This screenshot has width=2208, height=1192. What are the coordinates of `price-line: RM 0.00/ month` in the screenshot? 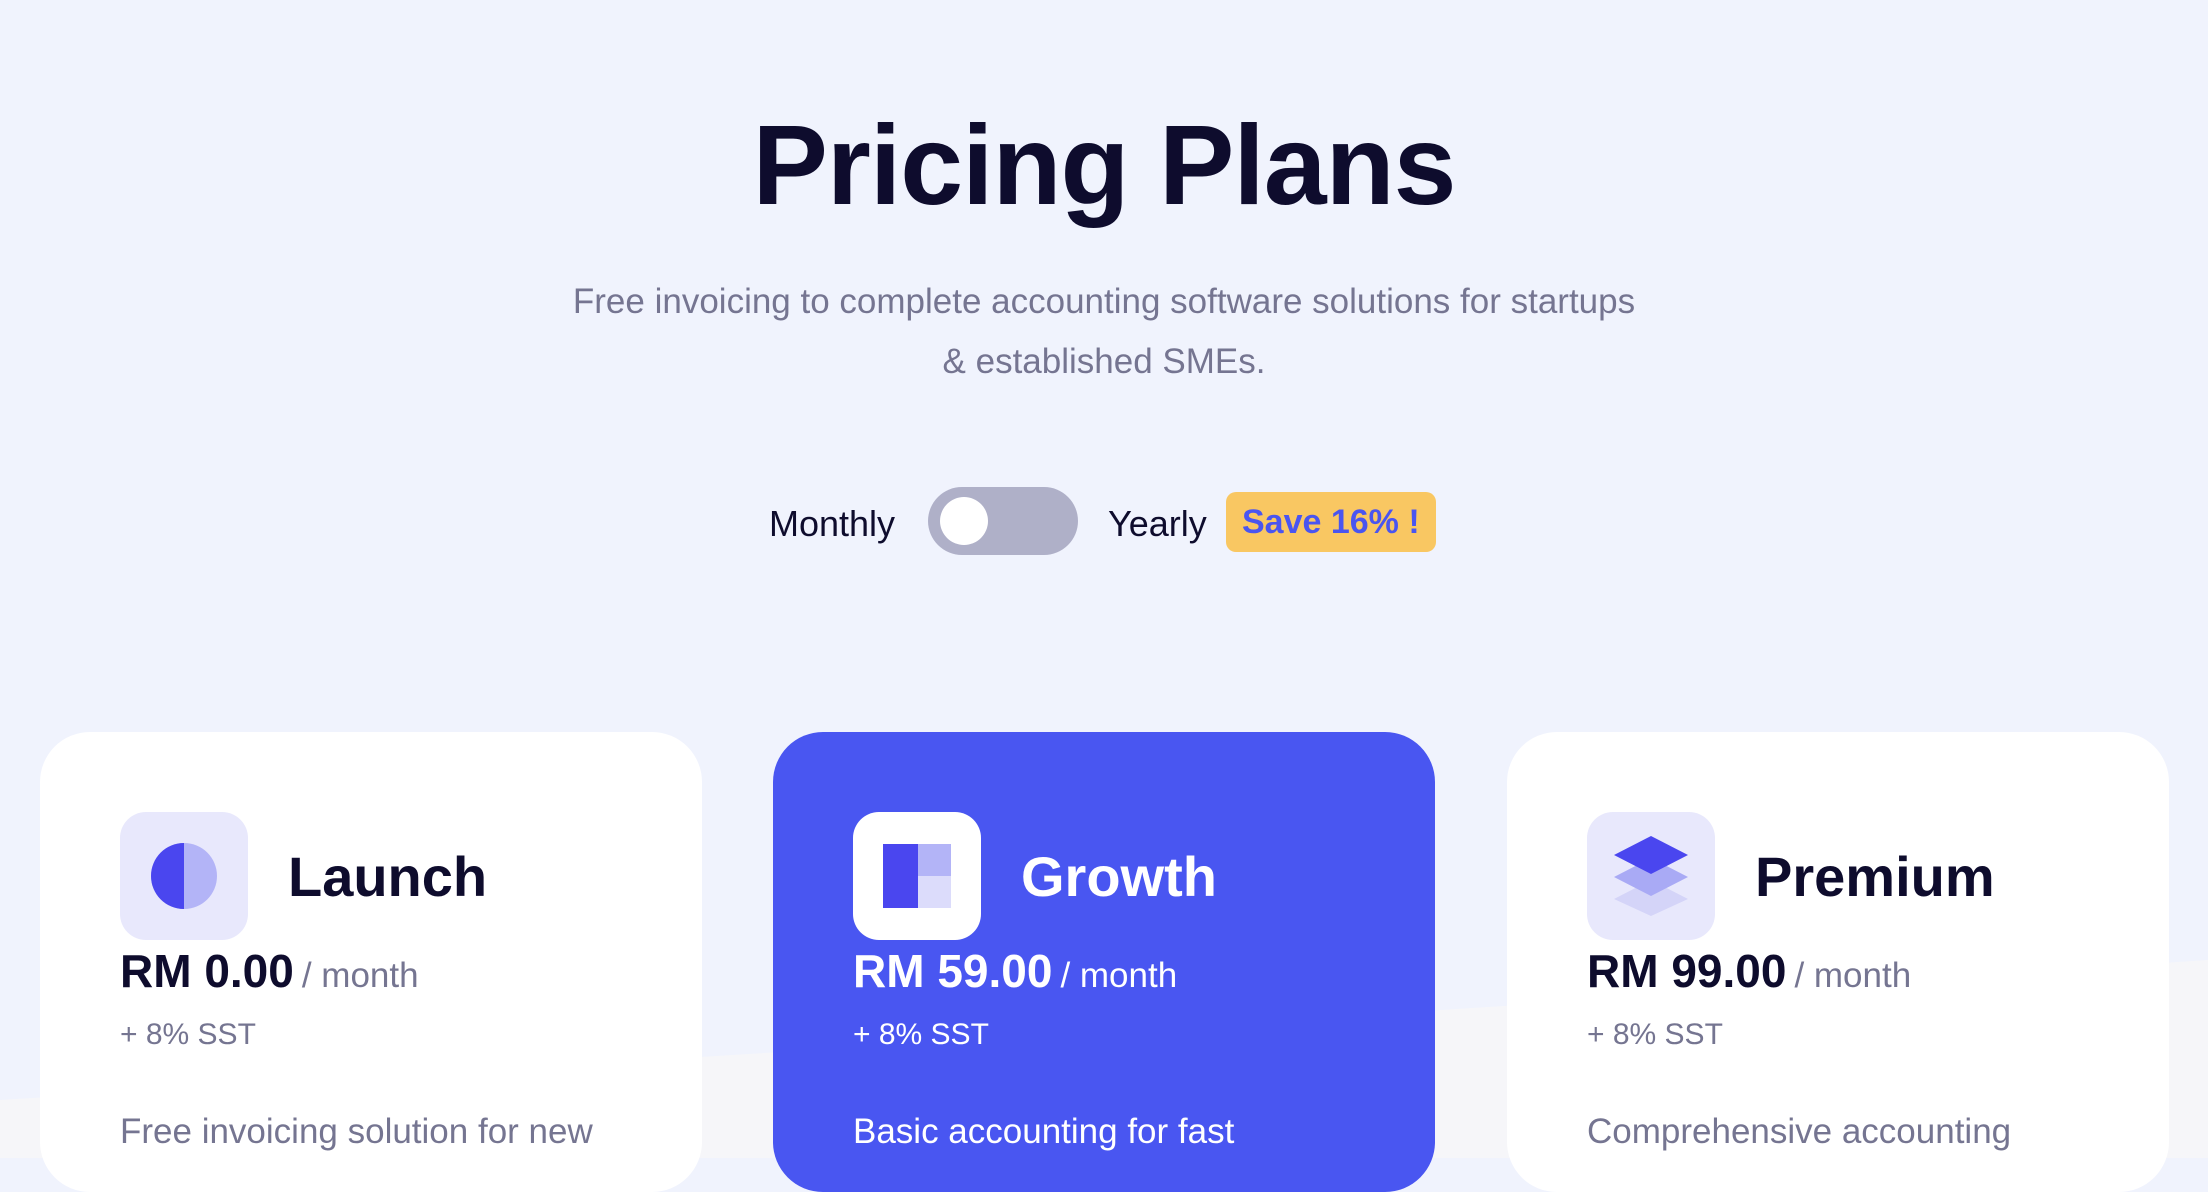 It's located at (269, 971).